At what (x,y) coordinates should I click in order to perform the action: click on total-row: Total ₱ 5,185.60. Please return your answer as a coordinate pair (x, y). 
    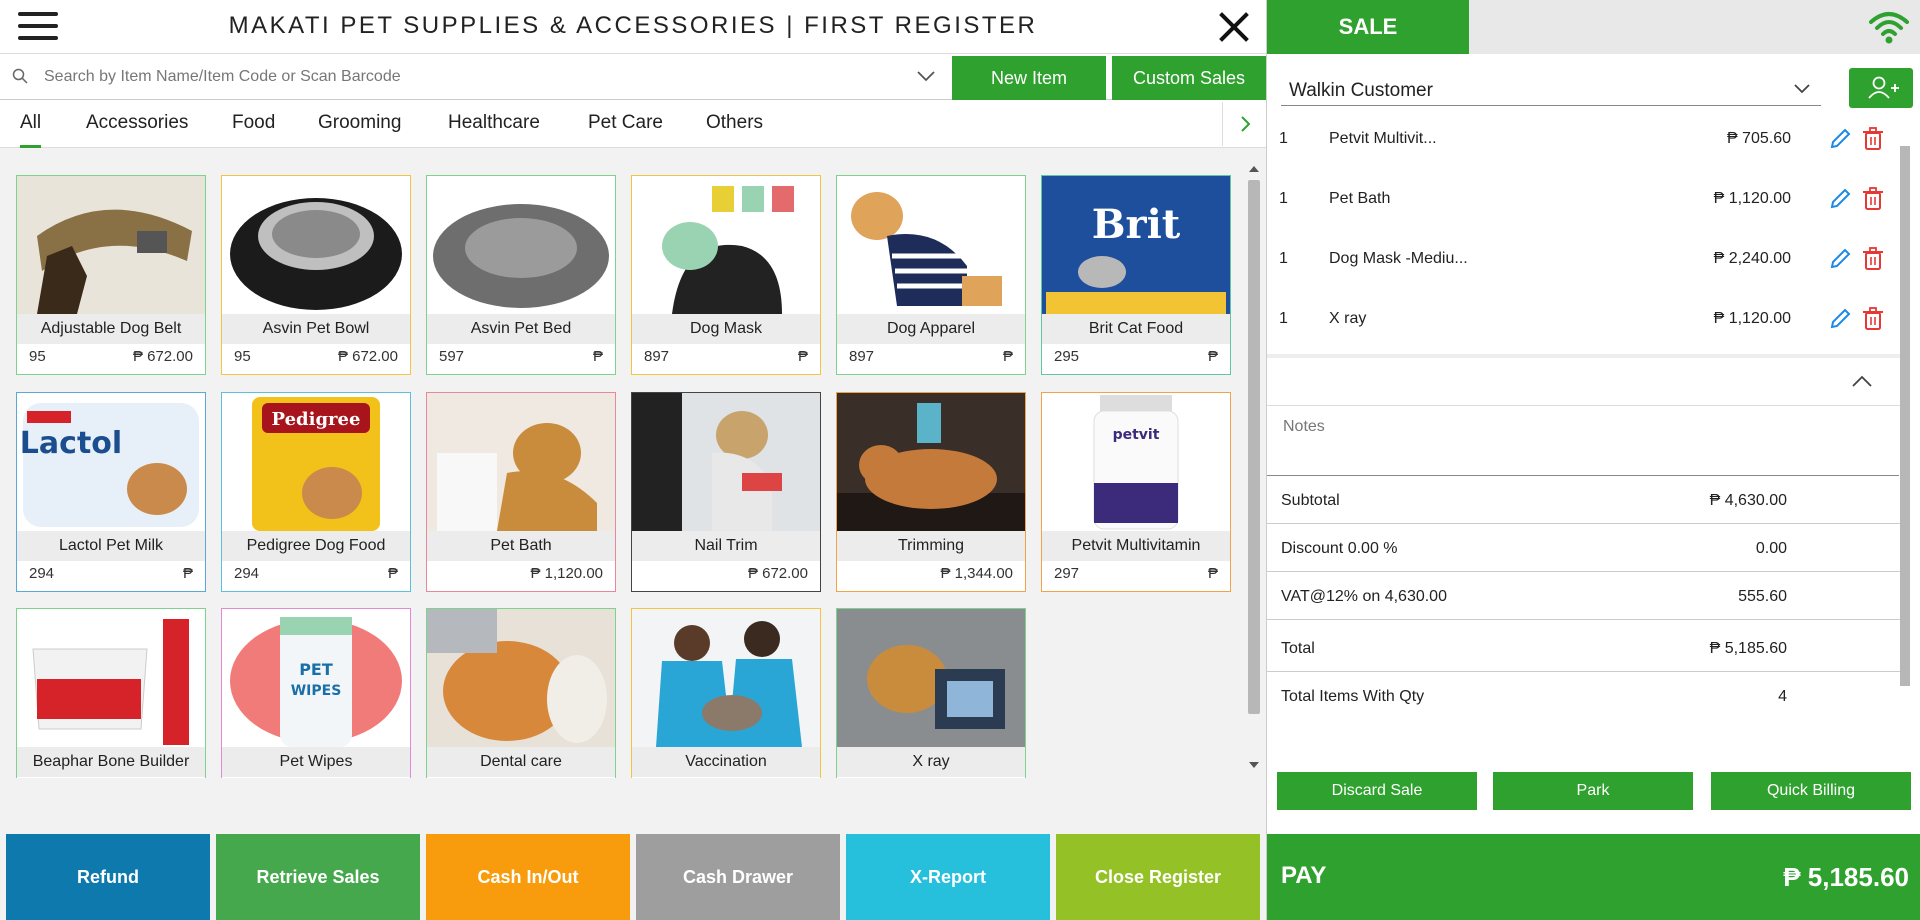
    Looking at the image, I should click on (1584, 648).